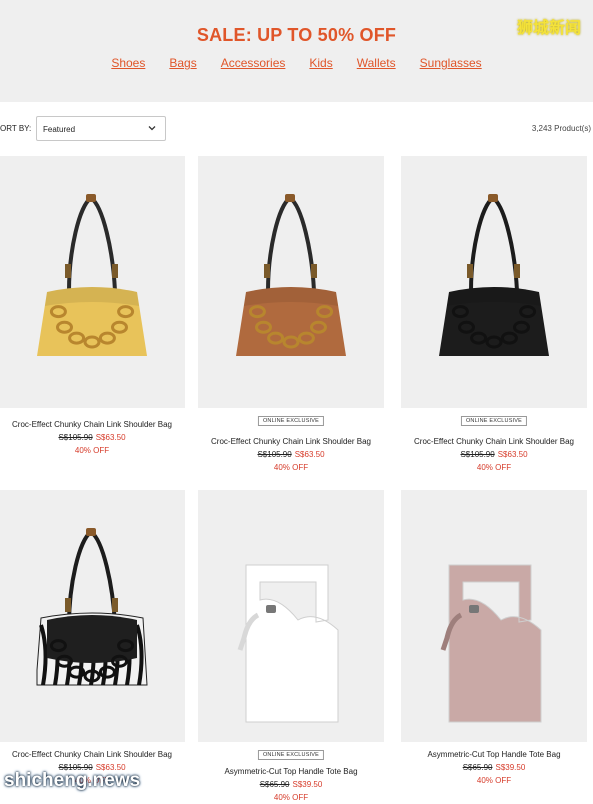 Image resolution: width=593 pixels, height=804 pixels. What do you see at coordinates (101, 128) in the screenshot?
I see `sort-dropdown: Featured` at bounding box center [101, 128].